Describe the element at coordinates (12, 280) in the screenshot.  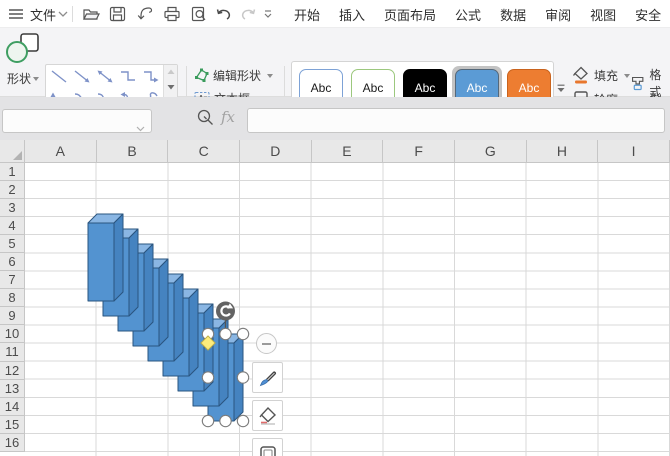
I see `row-header-7: 7` at that location.